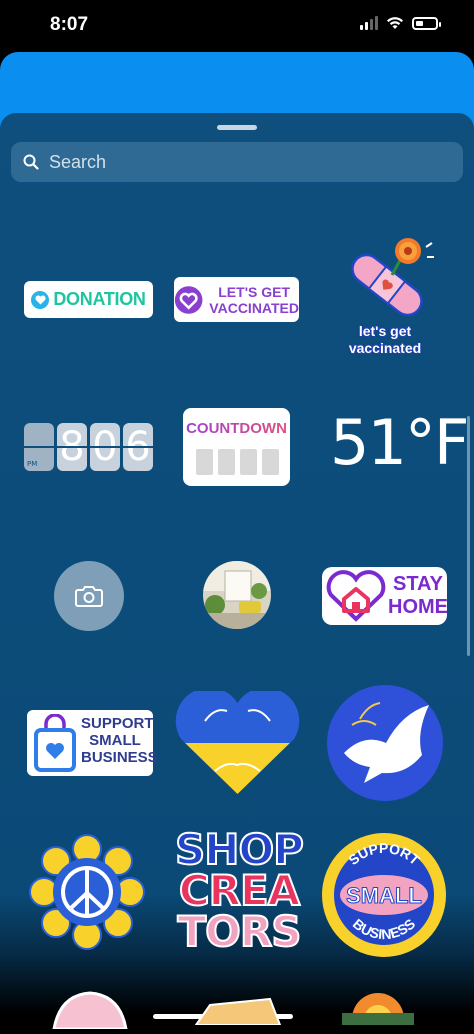  Describe the element at coordinates (400, 443) in the screenshot. I see `temperature-sticker: 51°F` at that location.